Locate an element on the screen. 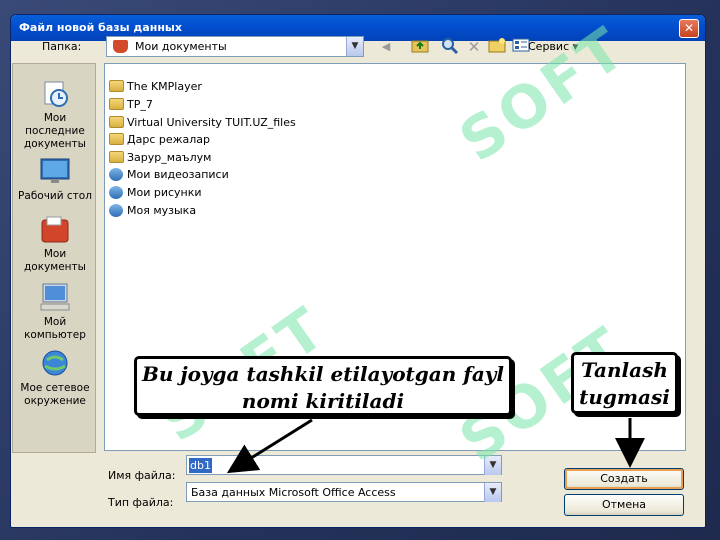 The height and width of the screenshot is (540, 720). place-my-computer: Мой компьютер is located at coordinates (55, 312).